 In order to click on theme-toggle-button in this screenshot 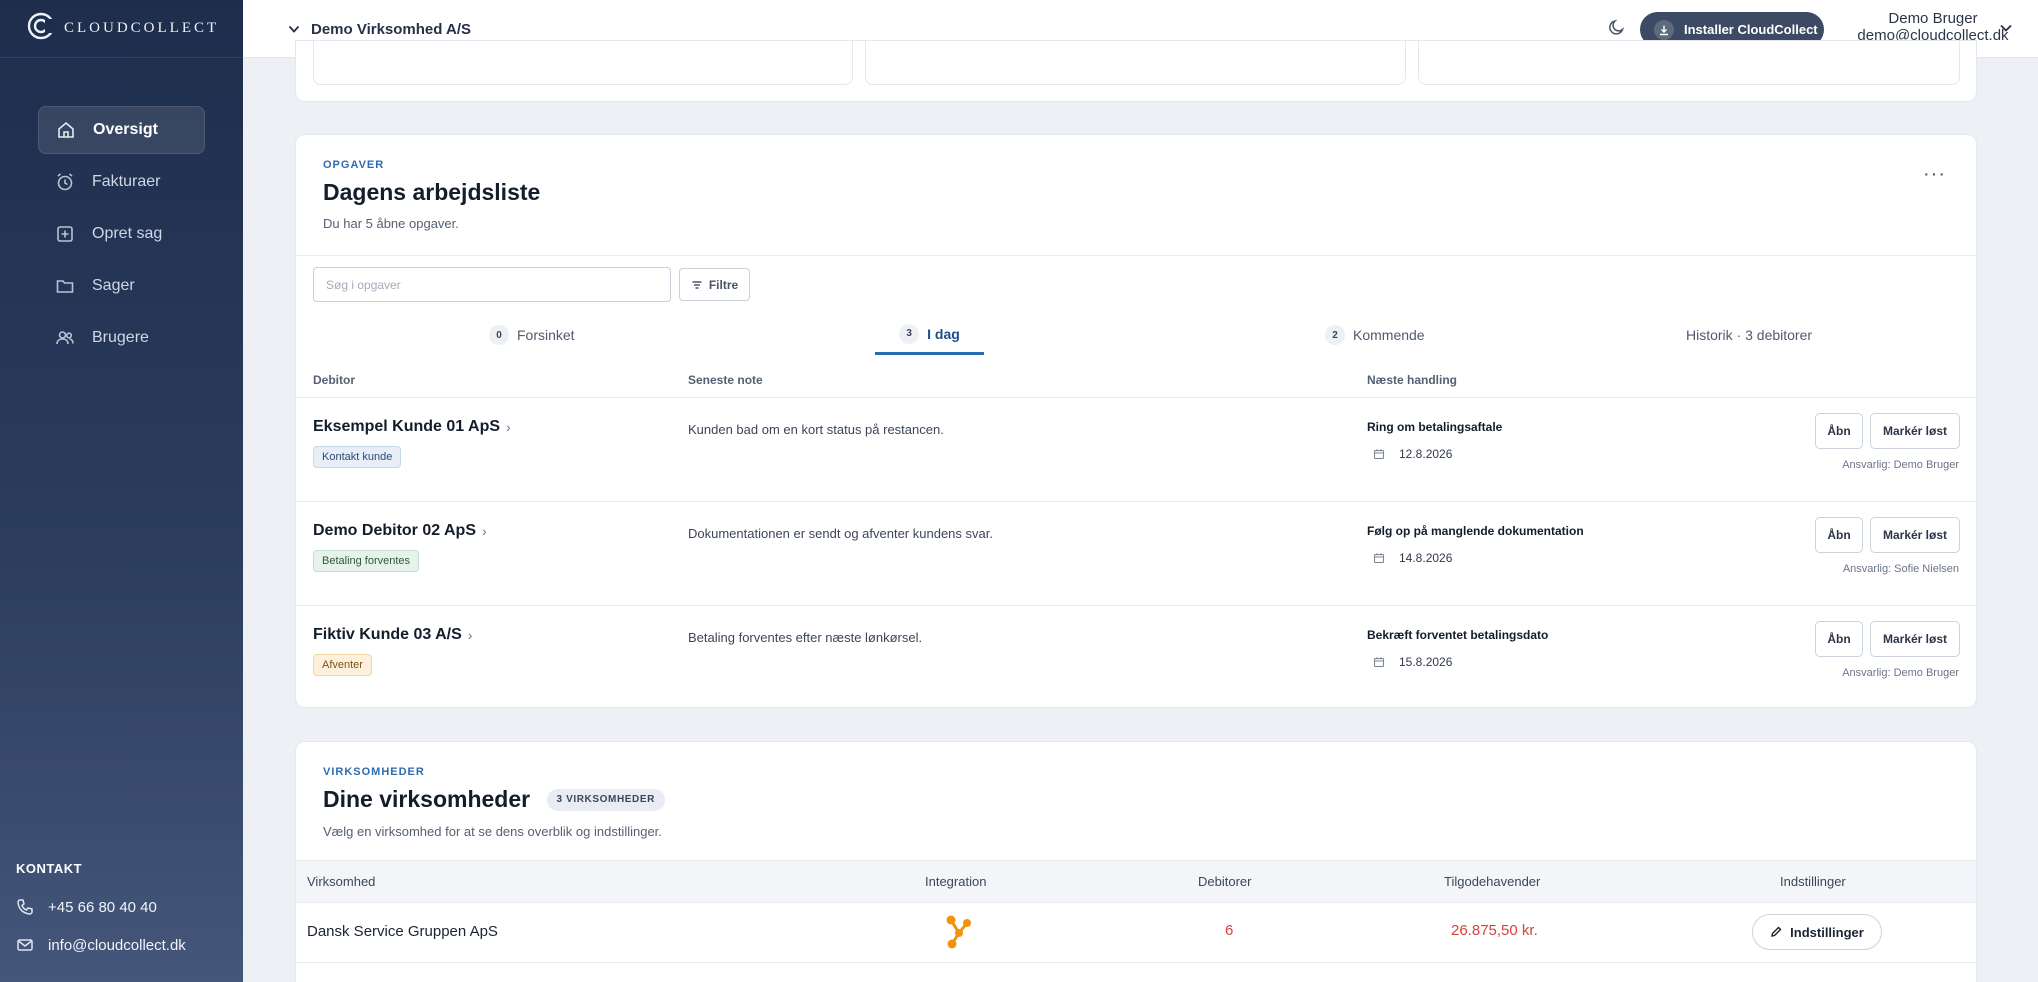, I will do `click(1617, 29)`.